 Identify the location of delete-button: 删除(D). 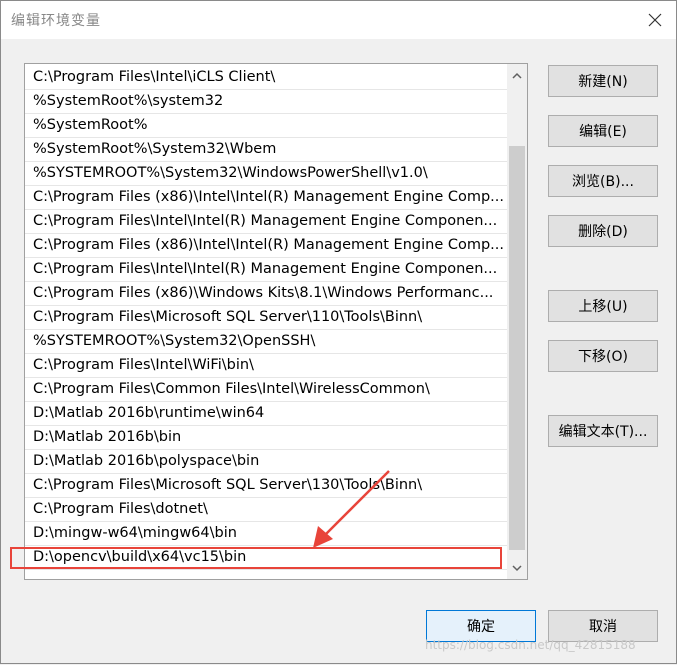
(603, 231).